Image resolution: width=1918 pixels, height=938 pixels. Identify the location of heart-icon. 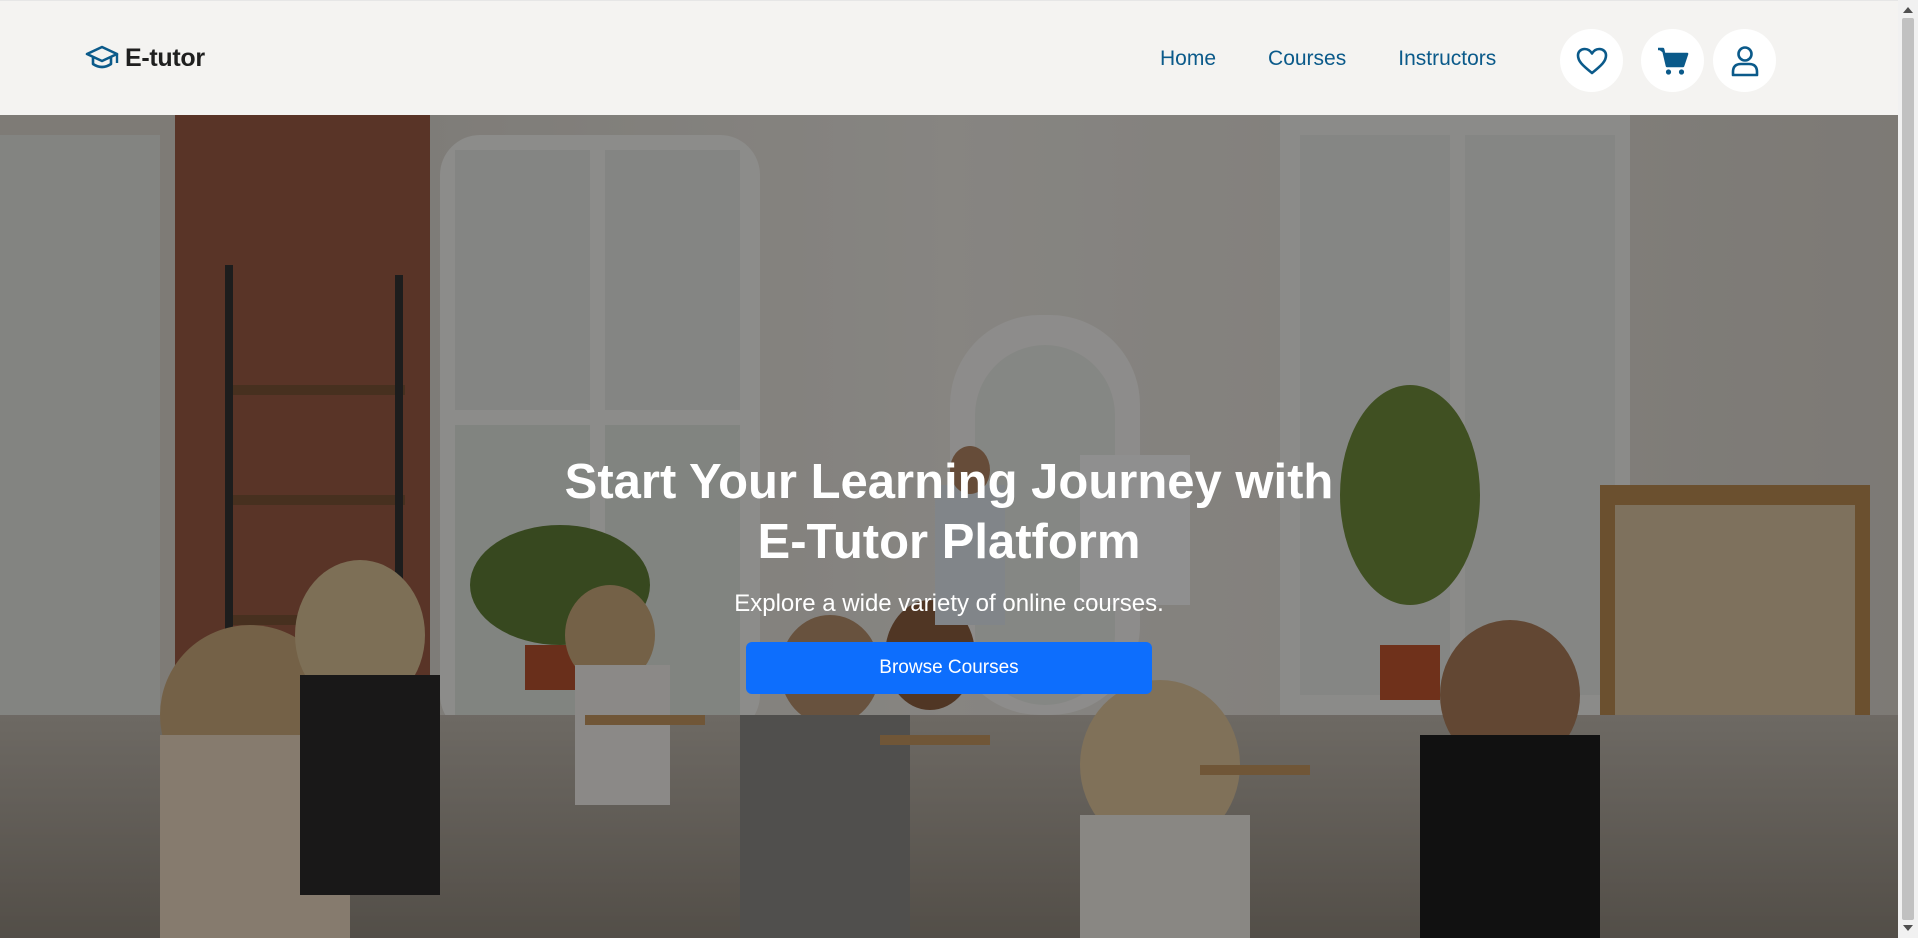
(1591, 60).